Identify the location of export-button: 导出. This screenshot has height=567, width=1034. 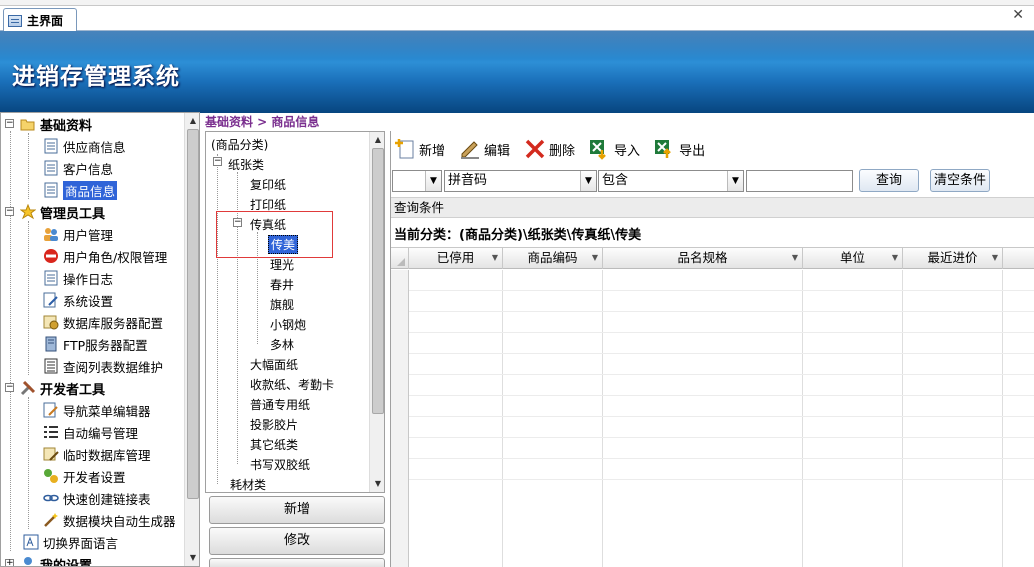
(679, 149).